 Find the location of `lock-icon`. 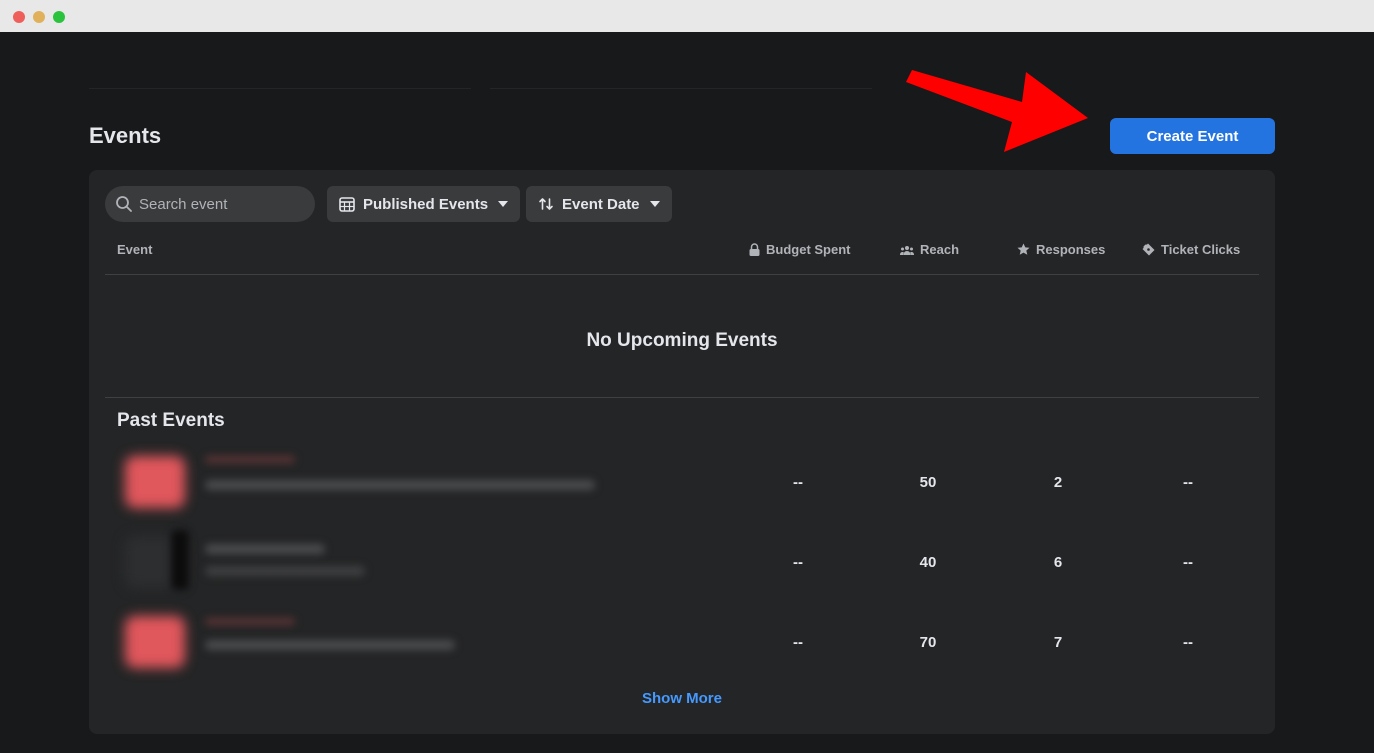

lock-icon is located at coordinates (754, 249).